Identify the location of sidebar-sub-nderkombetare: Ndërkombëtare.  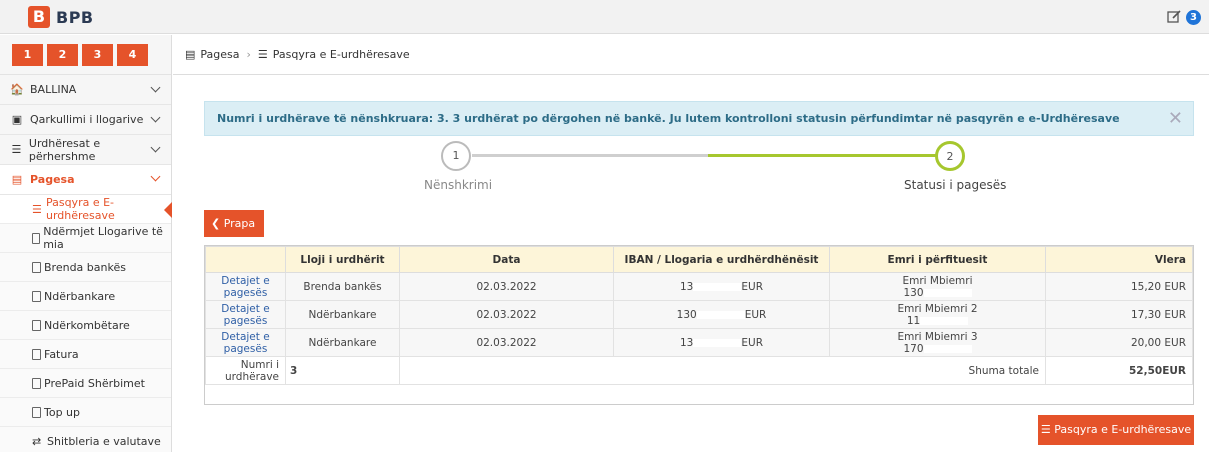
(85, 325).